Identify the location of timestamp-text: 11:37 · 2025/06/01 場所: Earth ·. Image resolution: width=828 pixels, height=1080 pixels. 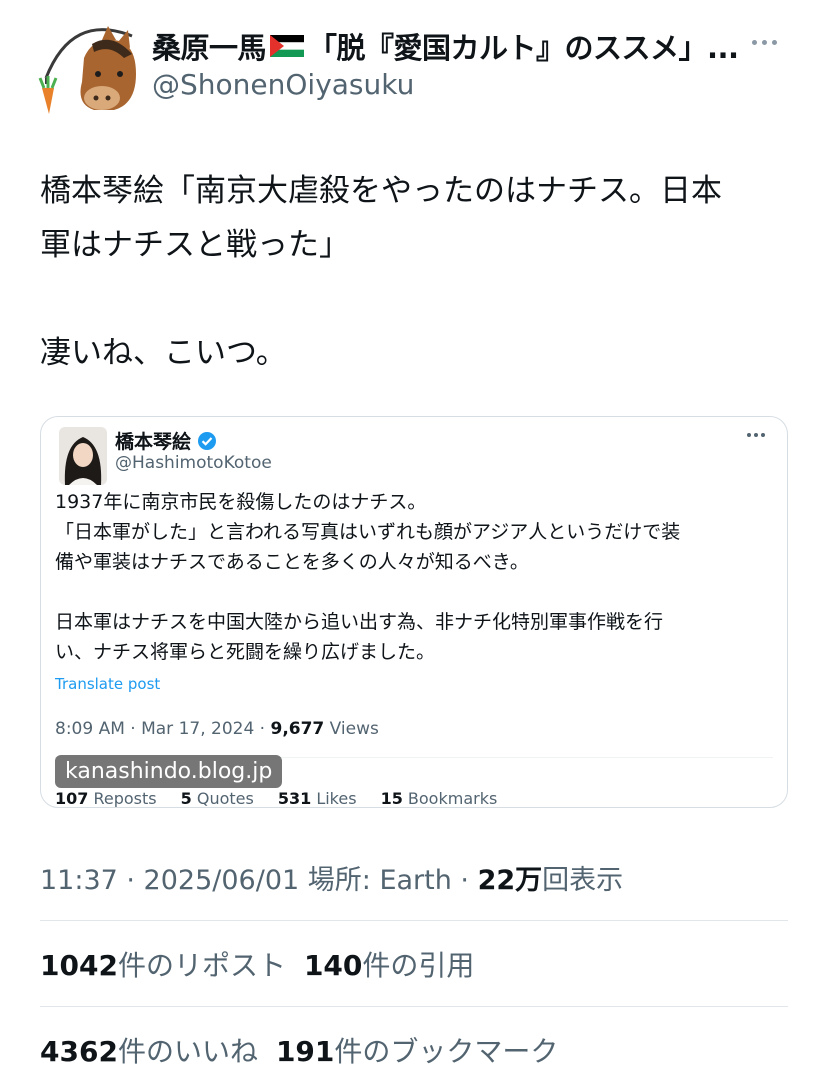
(259, 880).